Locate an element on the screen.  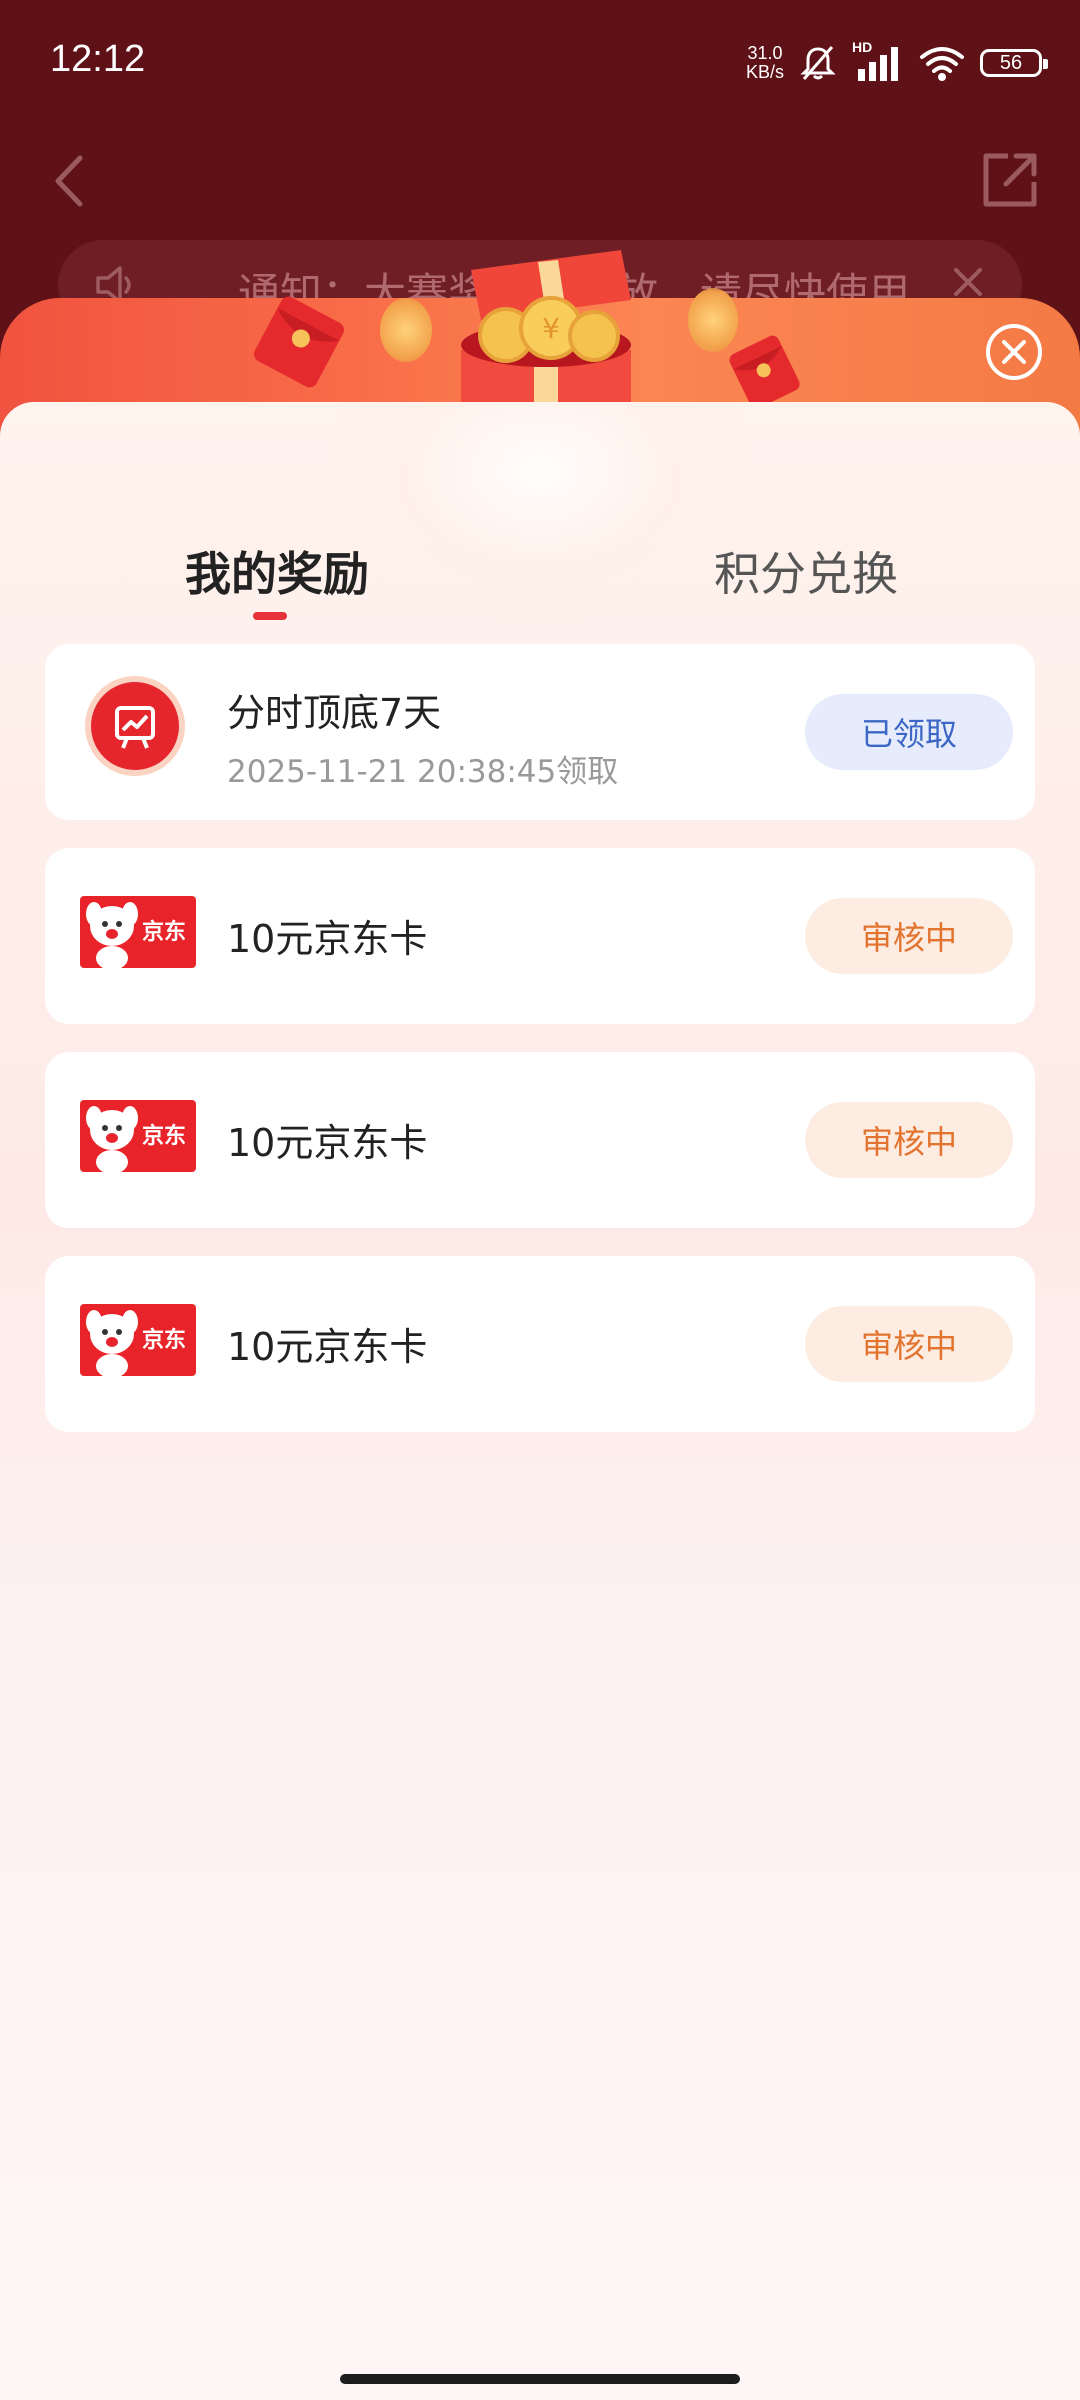
share-icon is located at coordinates (1010, 180).